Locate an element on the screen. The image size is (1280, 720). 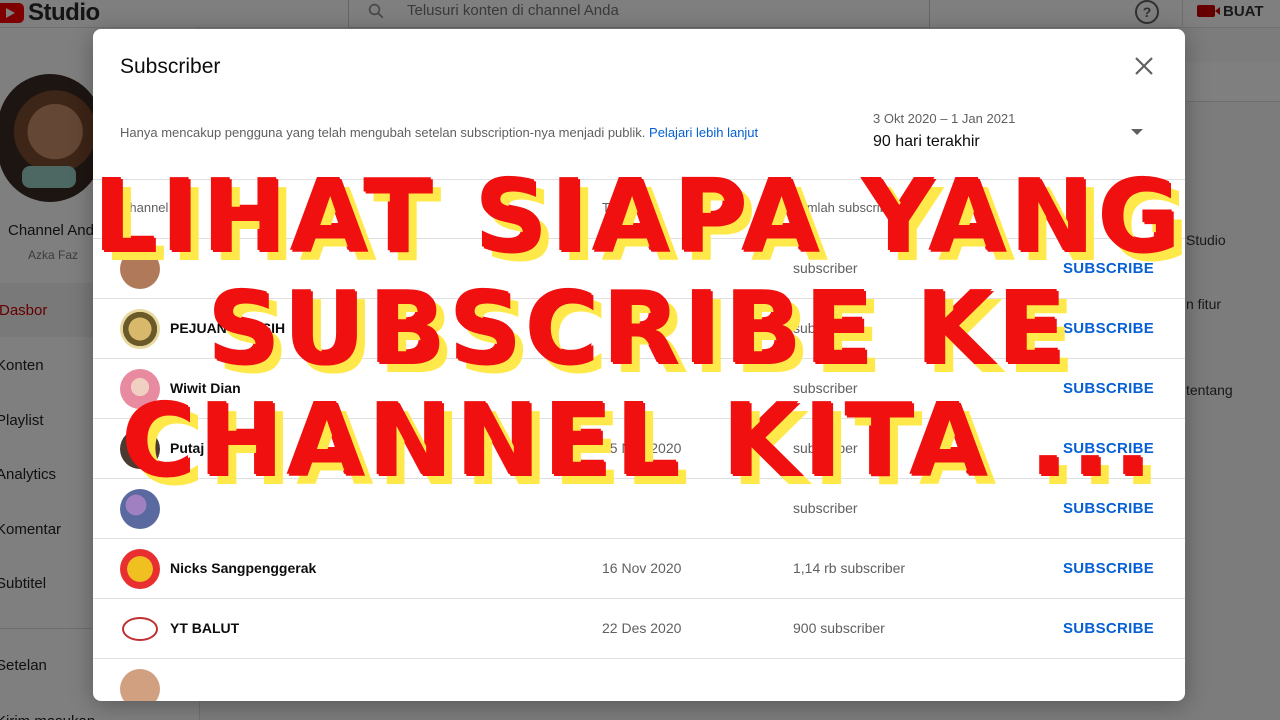
range-value: 90 hari terakhir is located at coordinates (926, 141).